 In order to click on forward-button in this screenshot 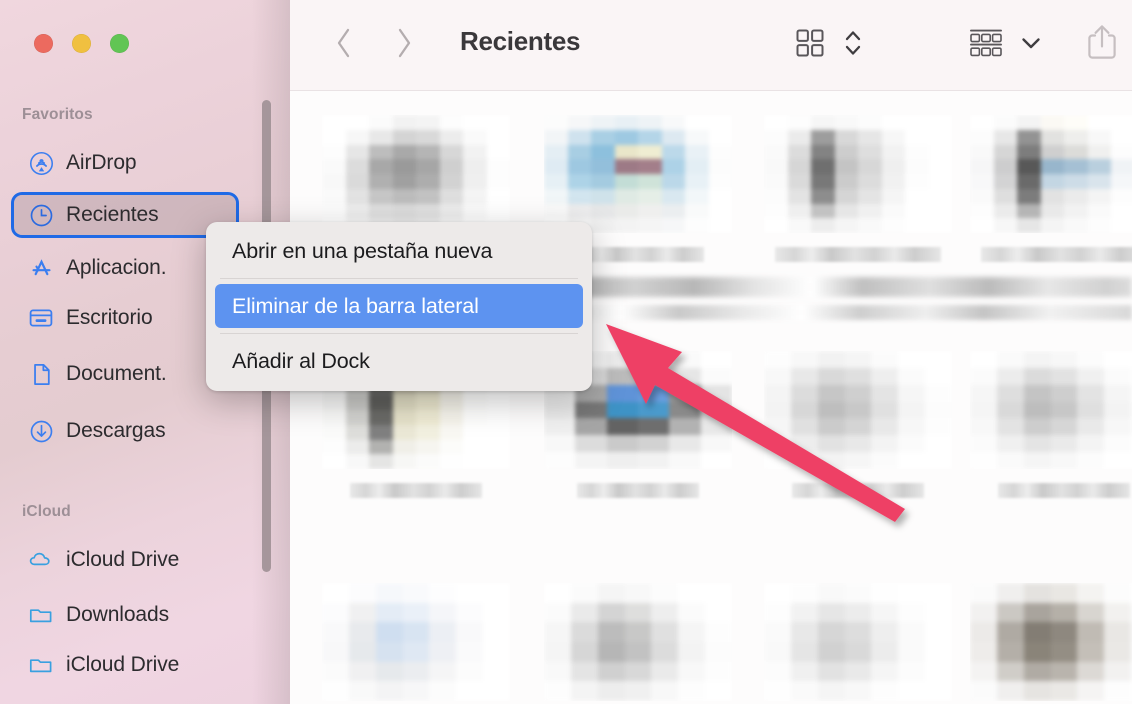, I will do `click(404, 45)`.